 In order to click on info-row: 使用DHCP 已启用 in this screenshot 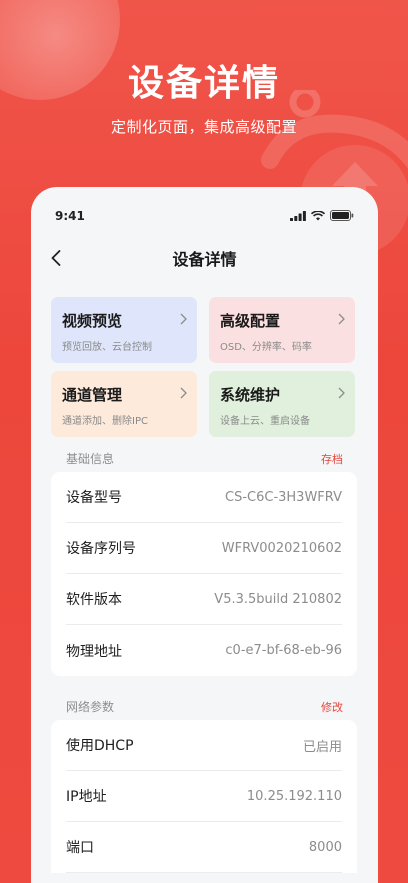, I will do `click(204, 745)`.